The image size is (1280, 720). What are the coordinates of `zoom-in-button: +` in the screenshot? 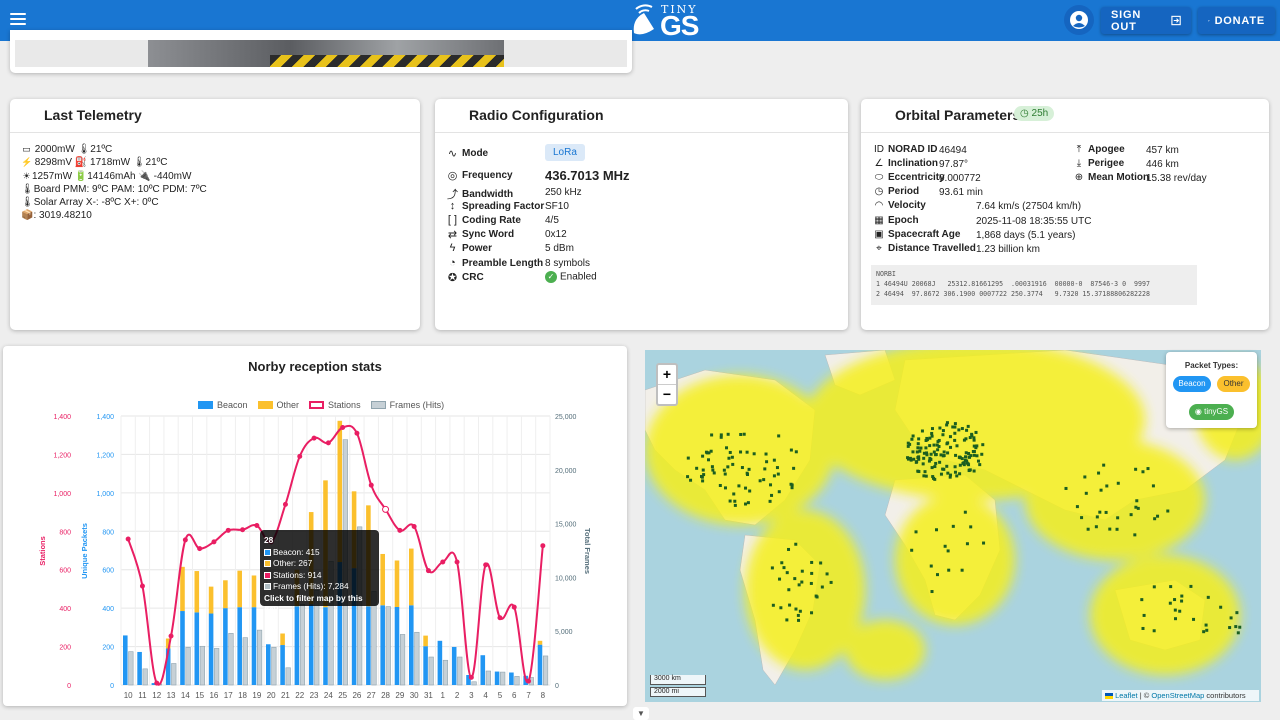 It's located at (667, 374).